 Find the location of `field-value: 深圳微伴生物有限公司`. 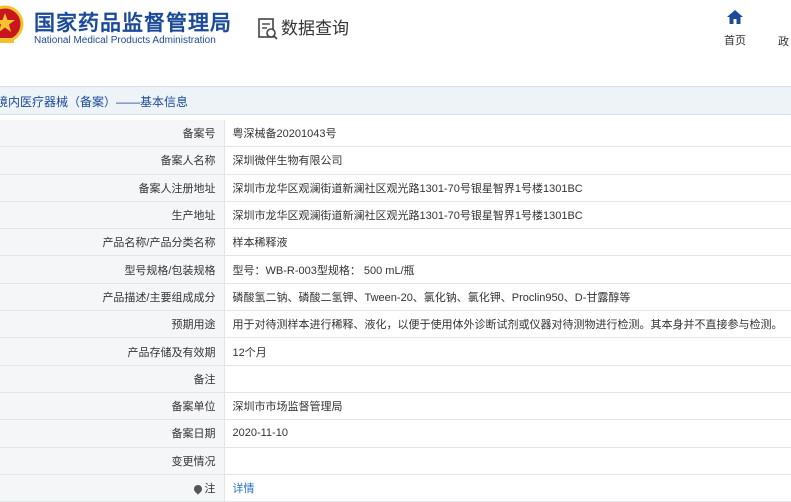

field-value: 深圳微伴生物有限公司 is located at coordinates (507, 160).